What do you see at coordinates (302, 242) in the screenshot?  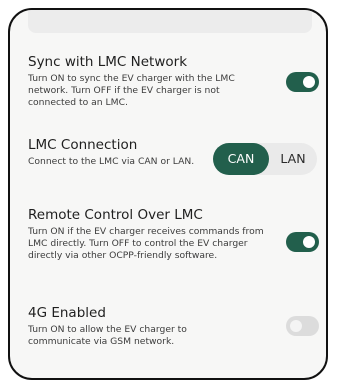 I see `remote-control-toggle` at bounding box center [302, 242].